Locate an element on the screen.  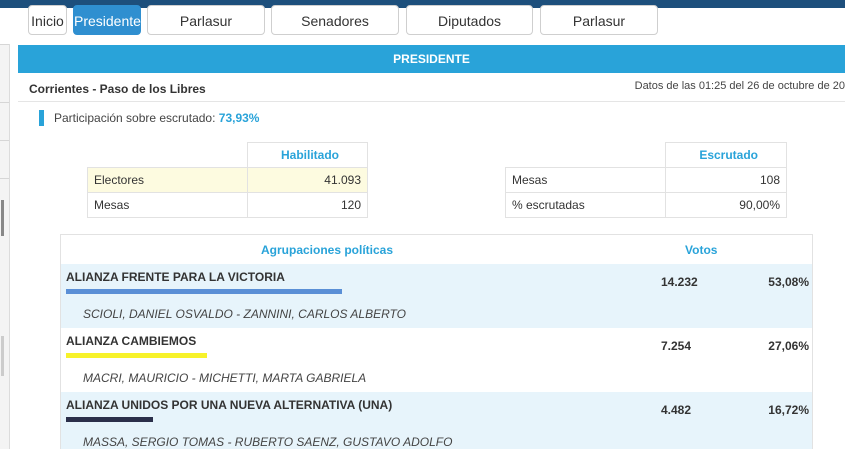
participation-label: Participación sobre escrutado: is located at coordinates (135, 118).